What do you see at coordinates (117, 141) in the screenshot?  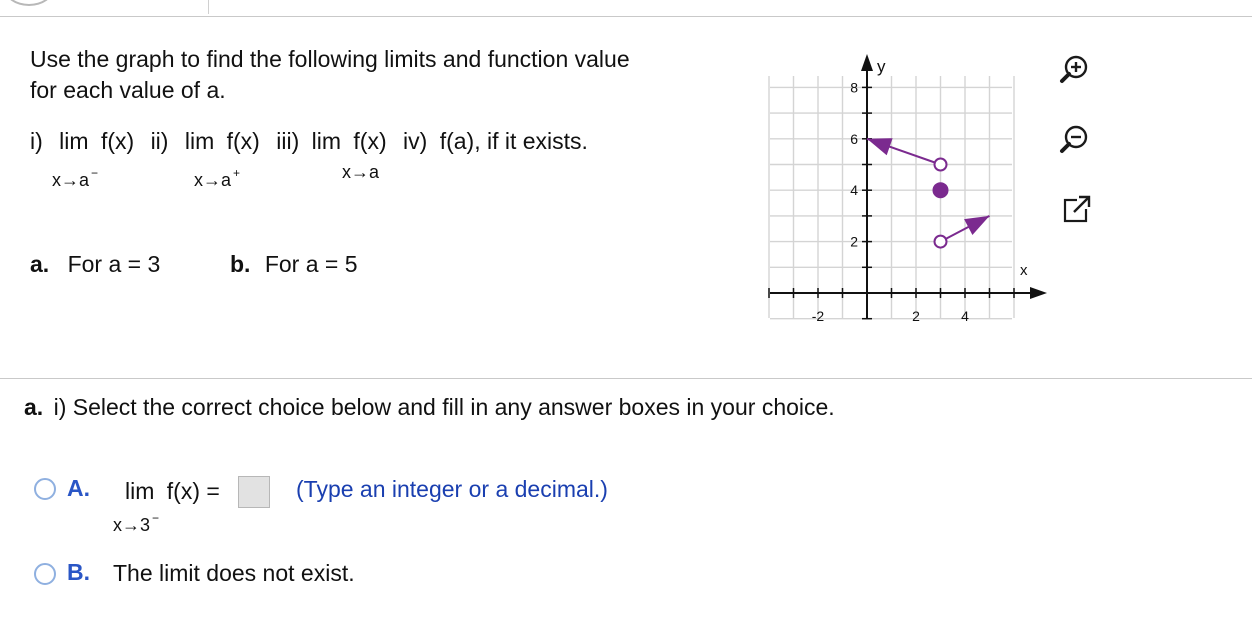 I see `item-i-fx: f(x)` at bounding box center [117, 141].